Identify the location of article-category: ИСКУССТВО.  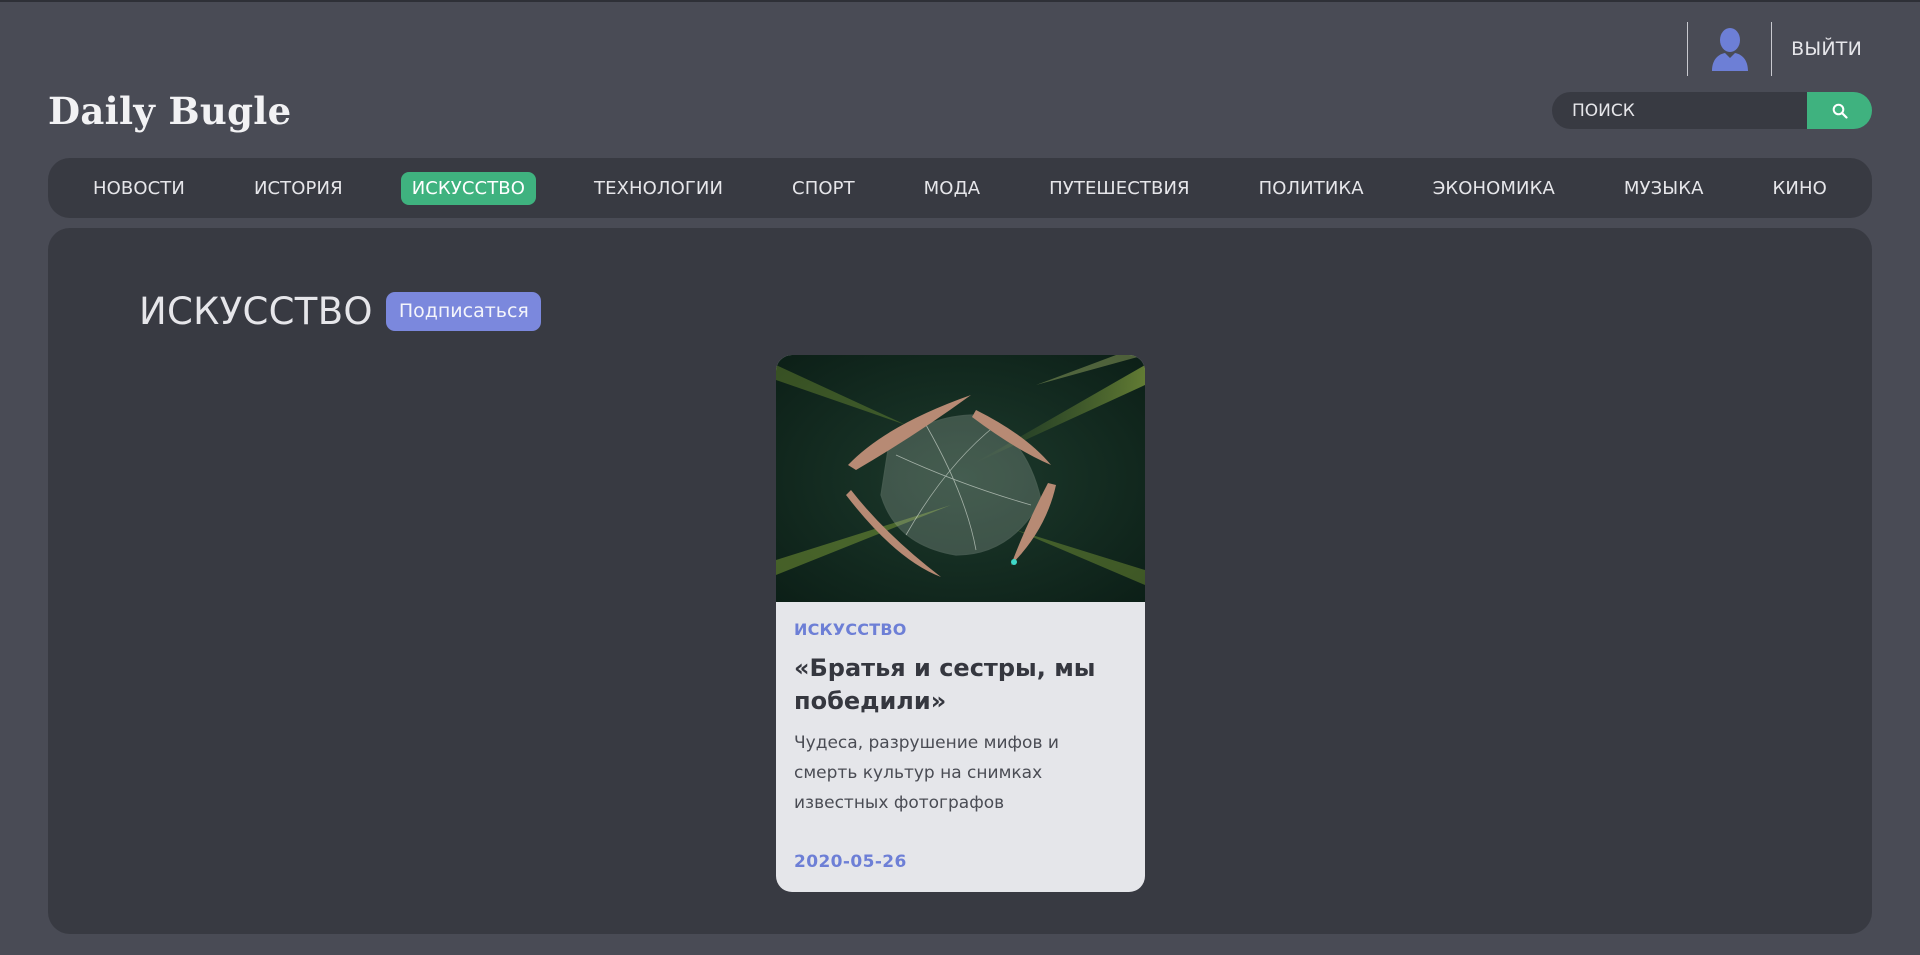
(960, 629).